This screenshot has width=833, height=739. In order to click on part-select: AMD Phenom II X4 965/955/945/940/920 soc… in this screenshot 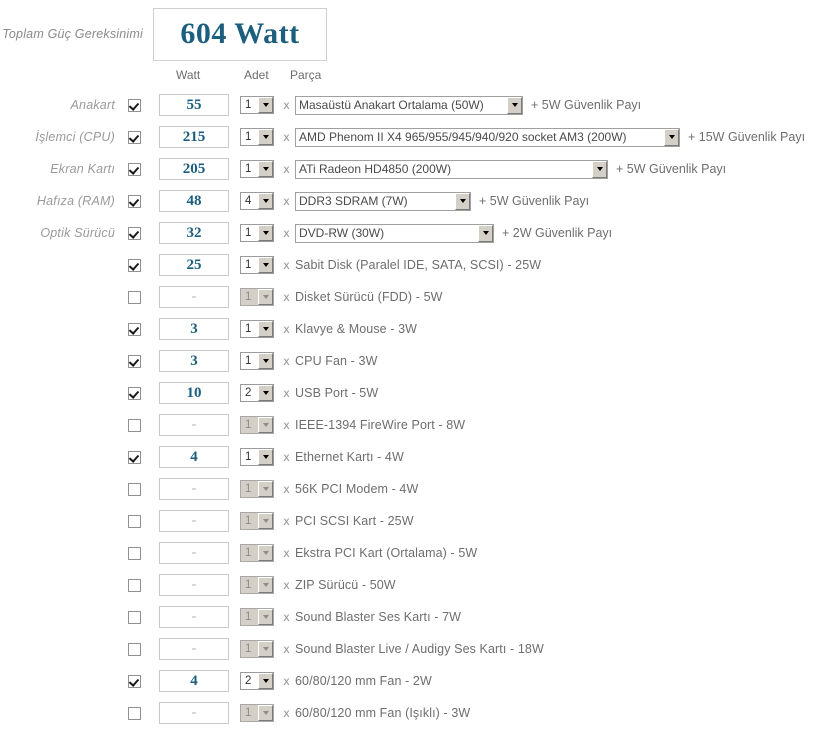, I will do `click(487, 137)`.